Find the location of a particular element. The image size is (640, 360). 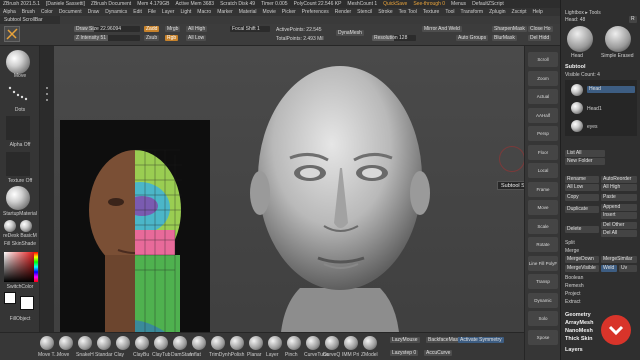

brush-3-icon is located at coordinates (104, 343).